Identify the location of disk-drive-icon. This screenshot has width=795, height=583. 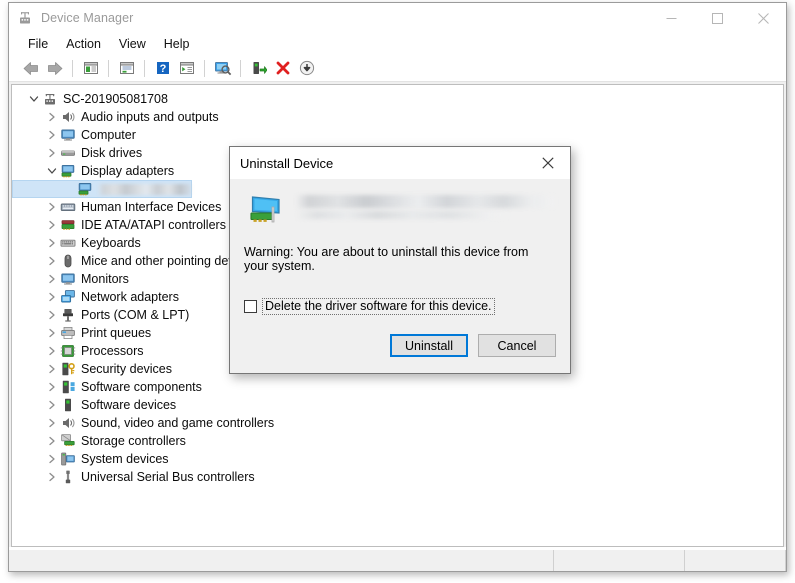
(68, 153).